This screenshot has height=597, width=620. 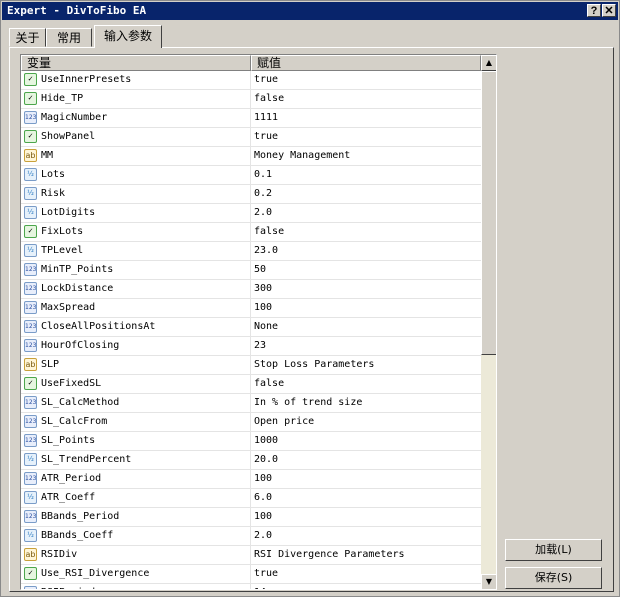 What do you see at coordinates (136, 289) in the screenshot?
I see `parameter-name-cell: 123 LockDistance` at bounding box center [136, 289].